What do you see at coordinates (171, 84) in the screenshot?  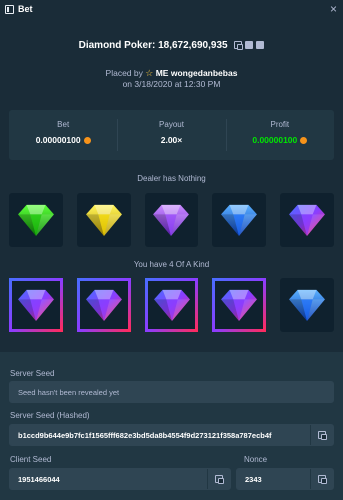 I see `placed-date: on 3/18/2020 at 12:30 PM` at bounding box center [171, 84].